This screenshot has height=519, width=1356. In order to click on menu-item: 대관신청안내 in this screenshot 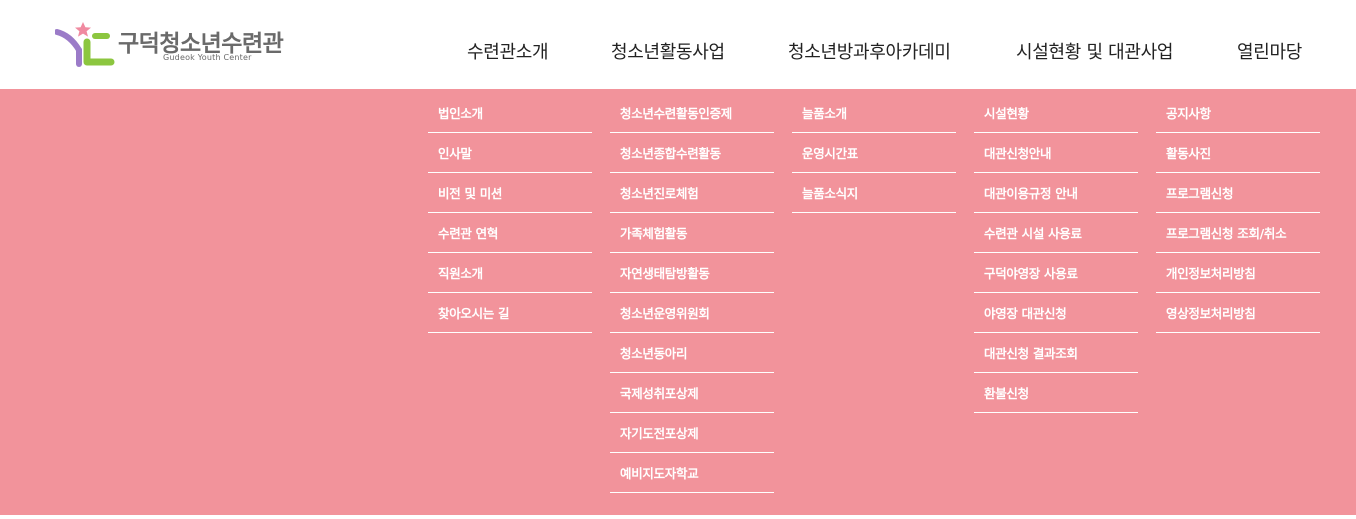, I will do `click(1056, 153)`.